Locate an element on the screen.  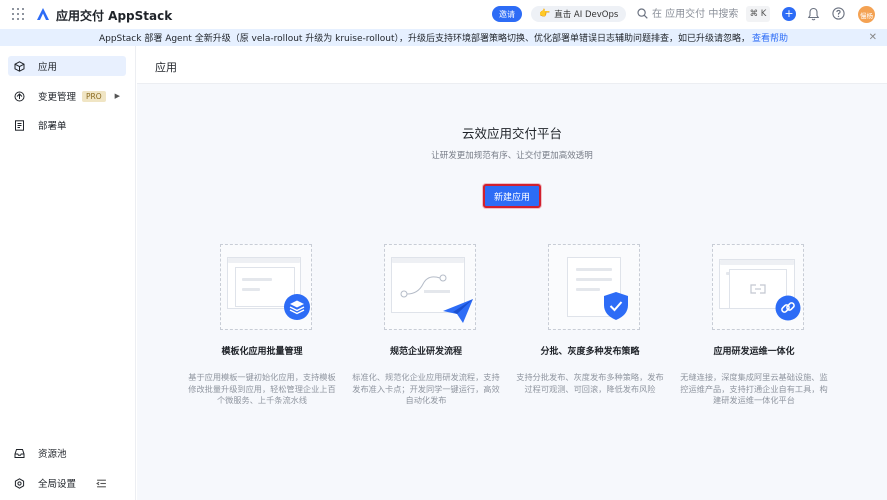
cube-icon is located at coordinates (19, 66).